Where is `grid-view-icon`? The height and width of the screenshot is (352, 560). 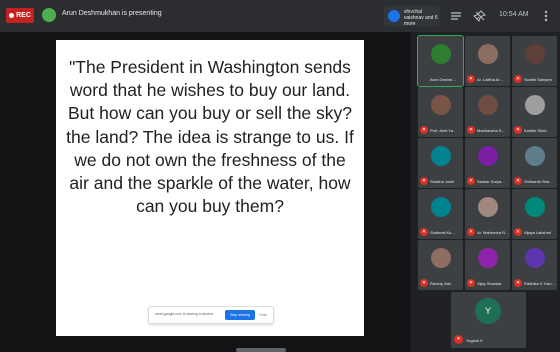 grid-view-icon is located at coordinates (456, 16).